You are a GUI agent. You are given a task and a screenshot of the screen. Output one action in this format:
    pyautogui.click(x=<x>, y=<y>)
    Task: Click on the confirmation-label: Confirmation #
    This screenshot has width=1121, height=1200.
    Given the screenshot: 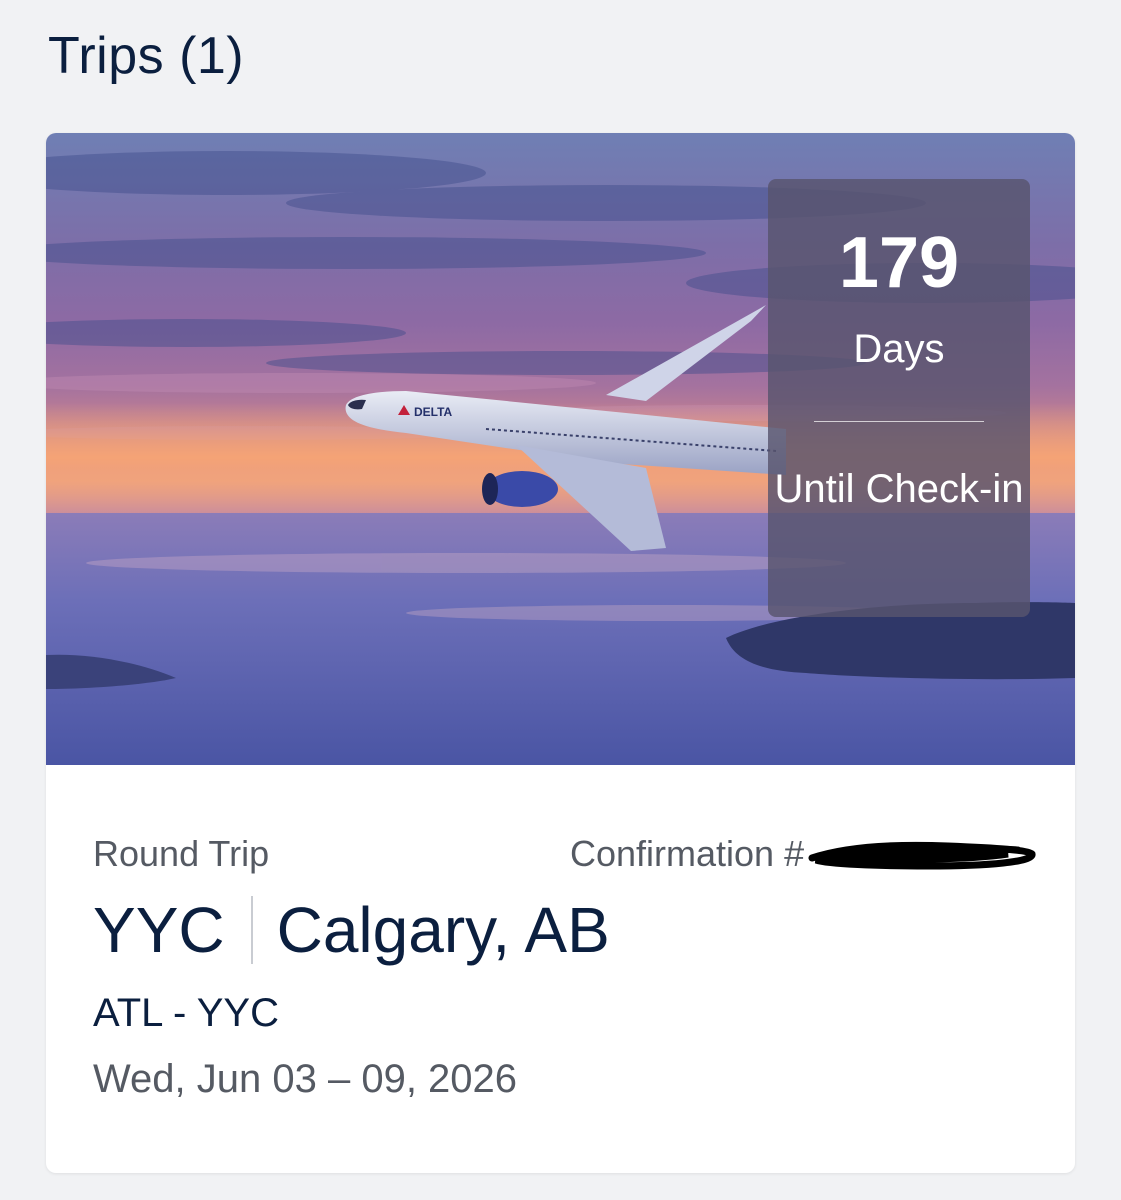 What is the action you would take?
    pyautogui.click(x=687, y=853)
    